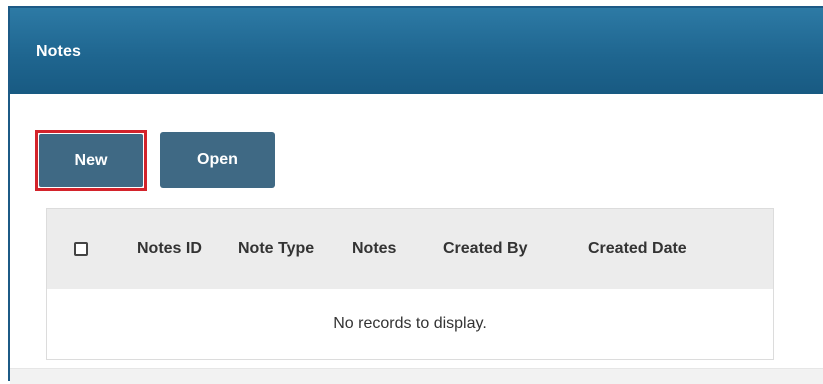 The image size is (823, 384). What do you see at coordinates (416, 376) in the screenshot?
I see `panel-footer` at bounding box center [416, 376].